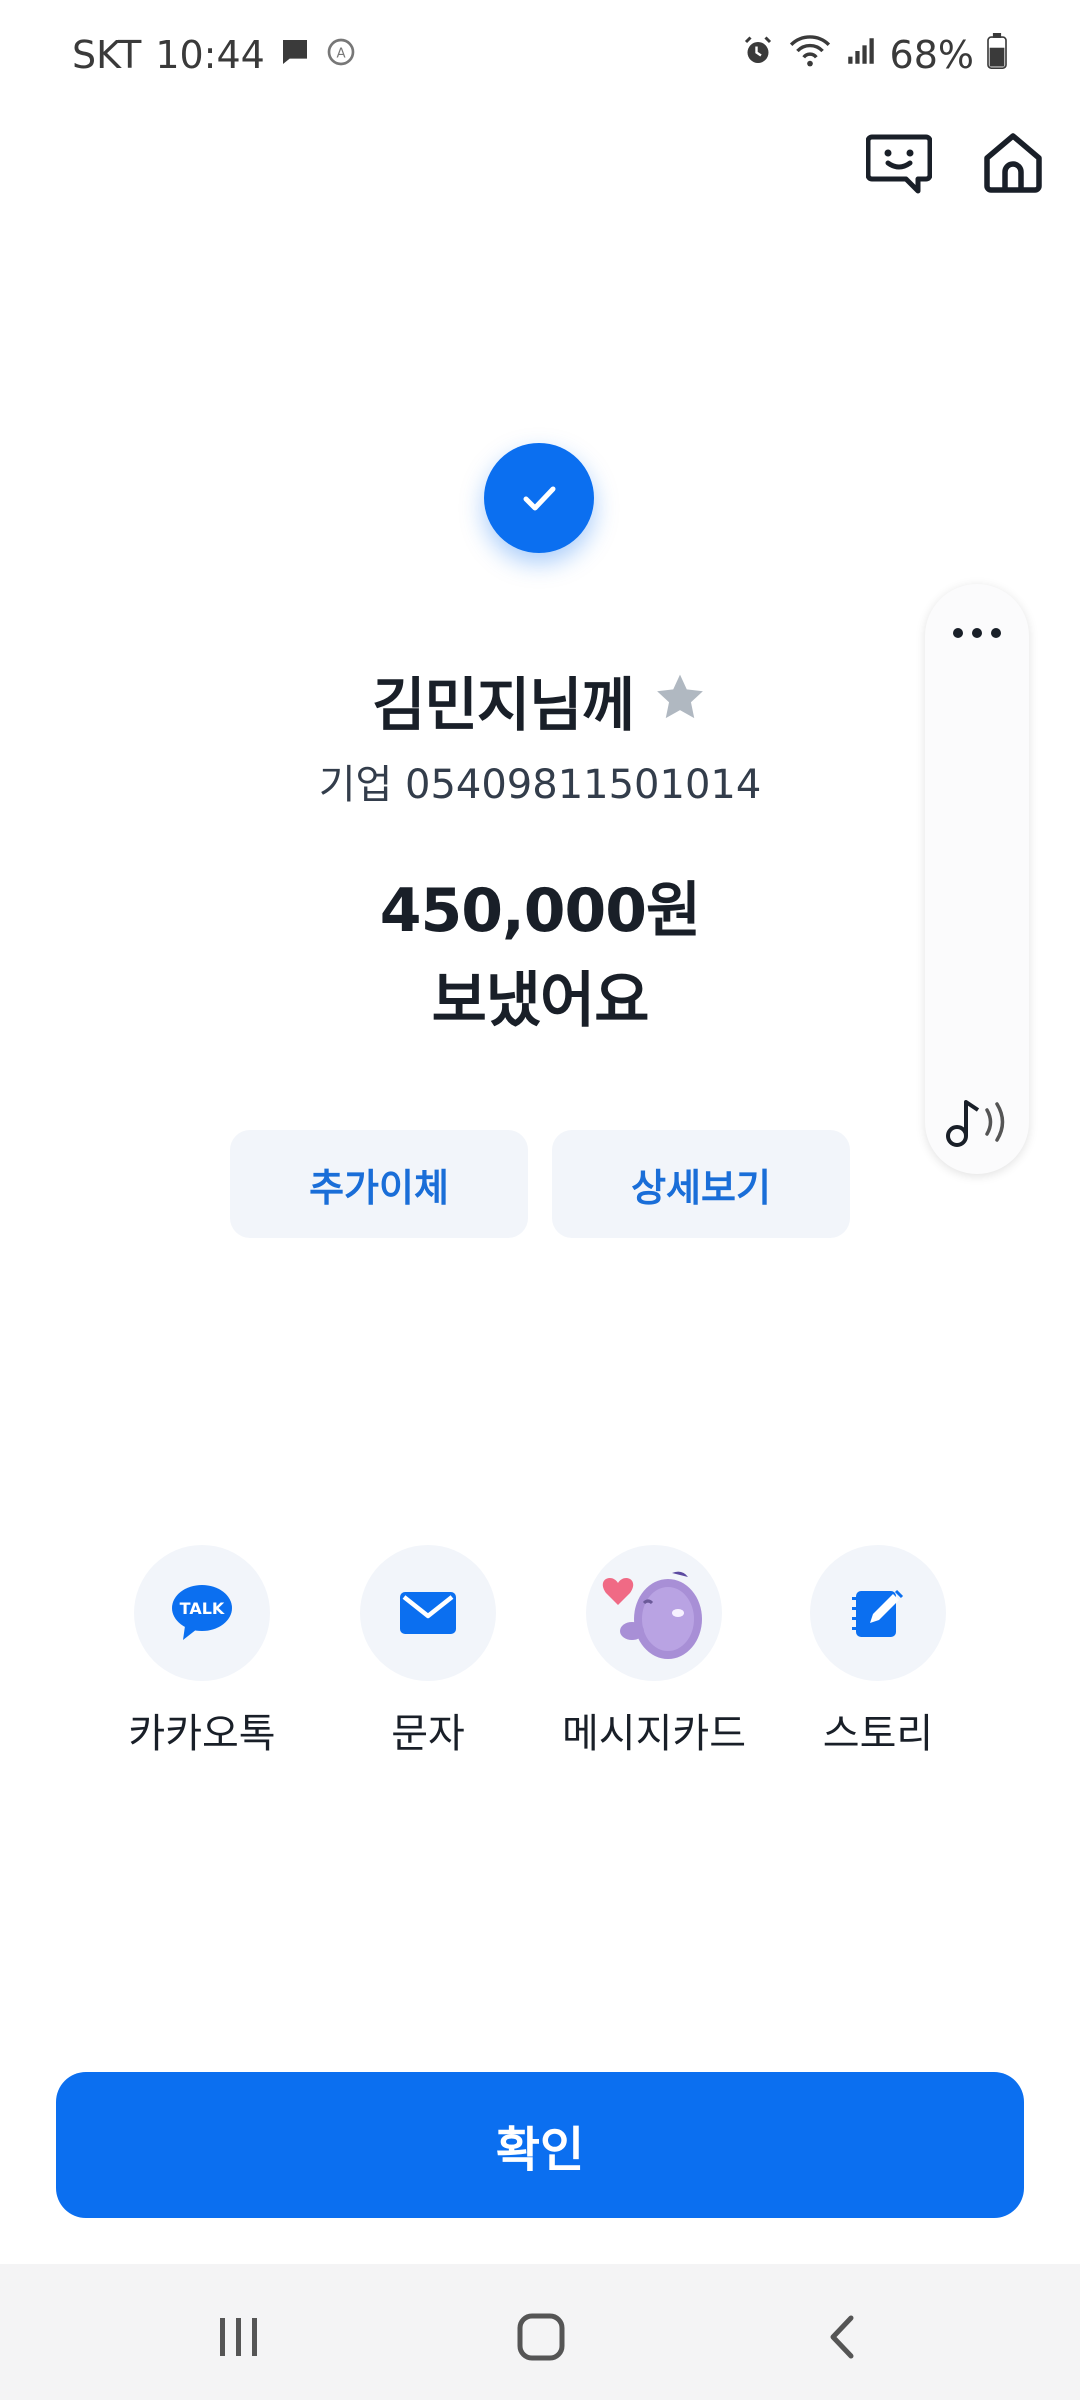 The height and width of the screenshot is (2400, 1080). Describe the element at coordinates (540, 785) in the screenshot. I see `account-number: 기업 05409811501014` at that location.